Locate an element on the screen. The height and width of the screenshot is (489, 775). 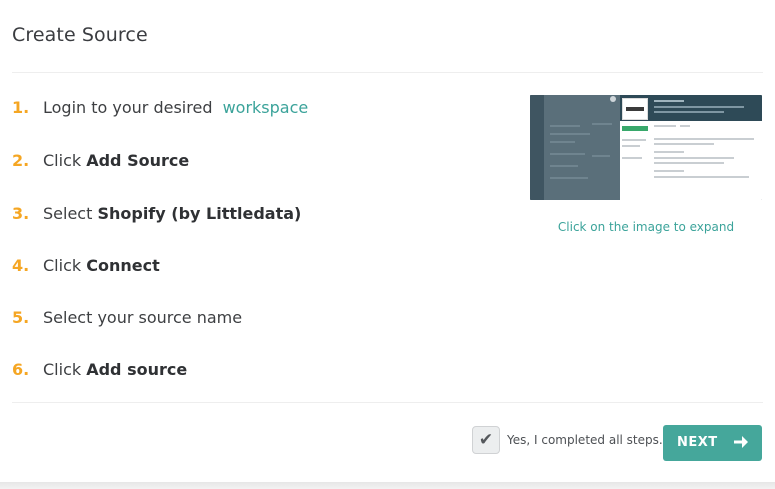
step-text: Select Shopify (by Littledata) is located at coordinates (172, 213).